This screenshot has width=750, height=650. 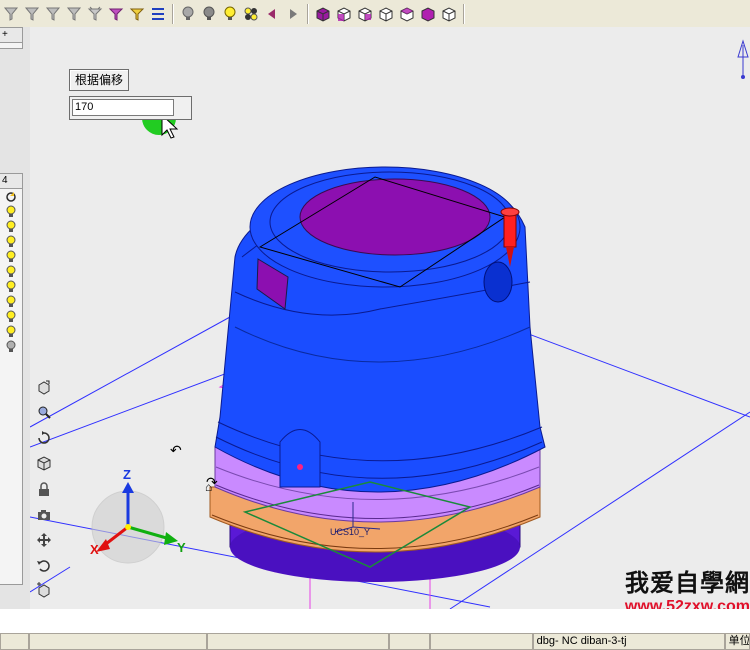 What do you see at coordinates (44, 387) in the screenshot?
I see `fit-view-icon` at bounding box center [44, 387].